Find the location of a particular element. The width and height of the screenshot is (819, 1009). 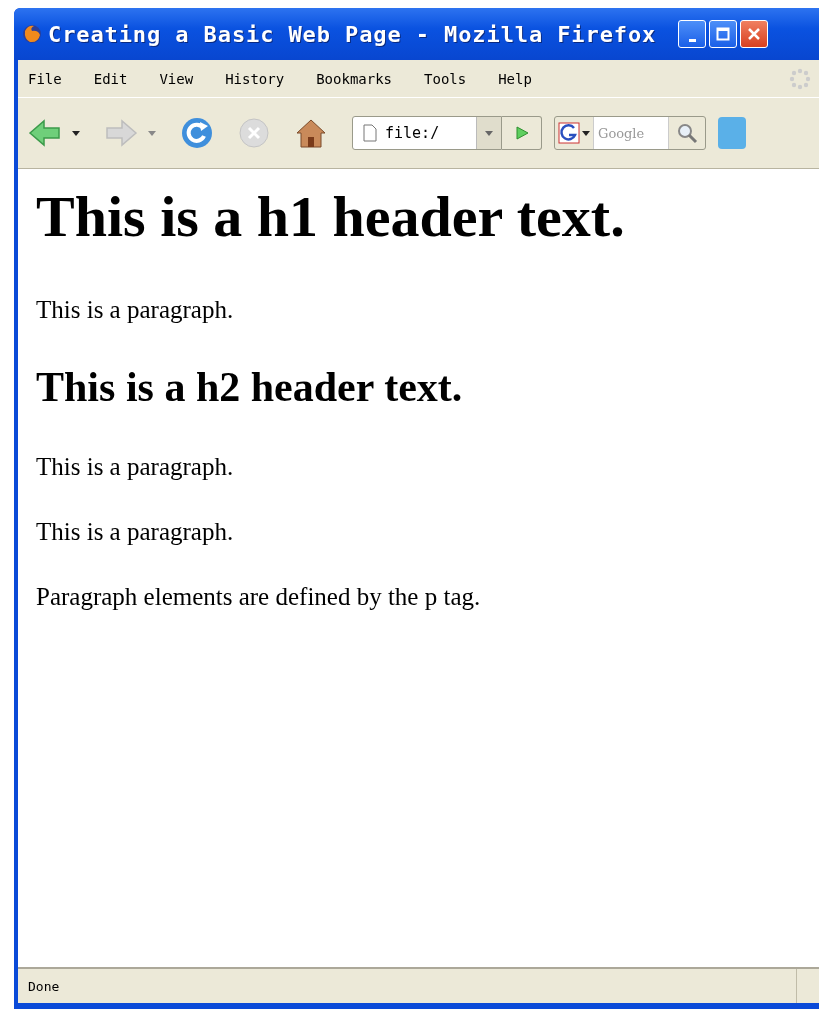

minimize-icon is located at coordinates (692, 40).